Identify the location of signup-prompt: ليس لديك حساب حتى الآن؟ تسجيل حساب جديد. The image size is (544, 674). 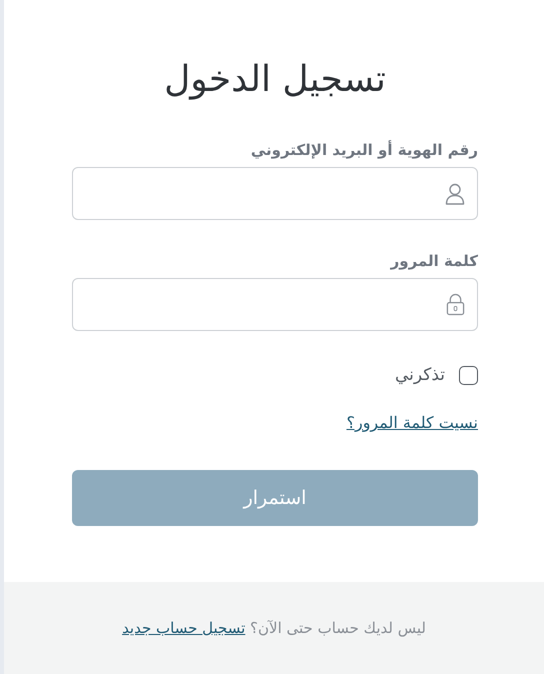
(274, 628).